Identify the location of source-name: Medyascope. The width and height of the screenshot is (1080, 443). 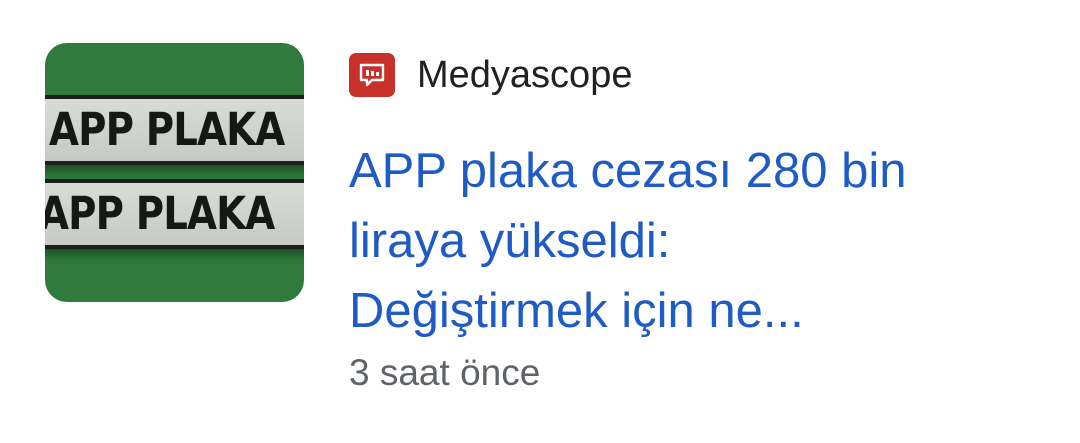
(524, 75).